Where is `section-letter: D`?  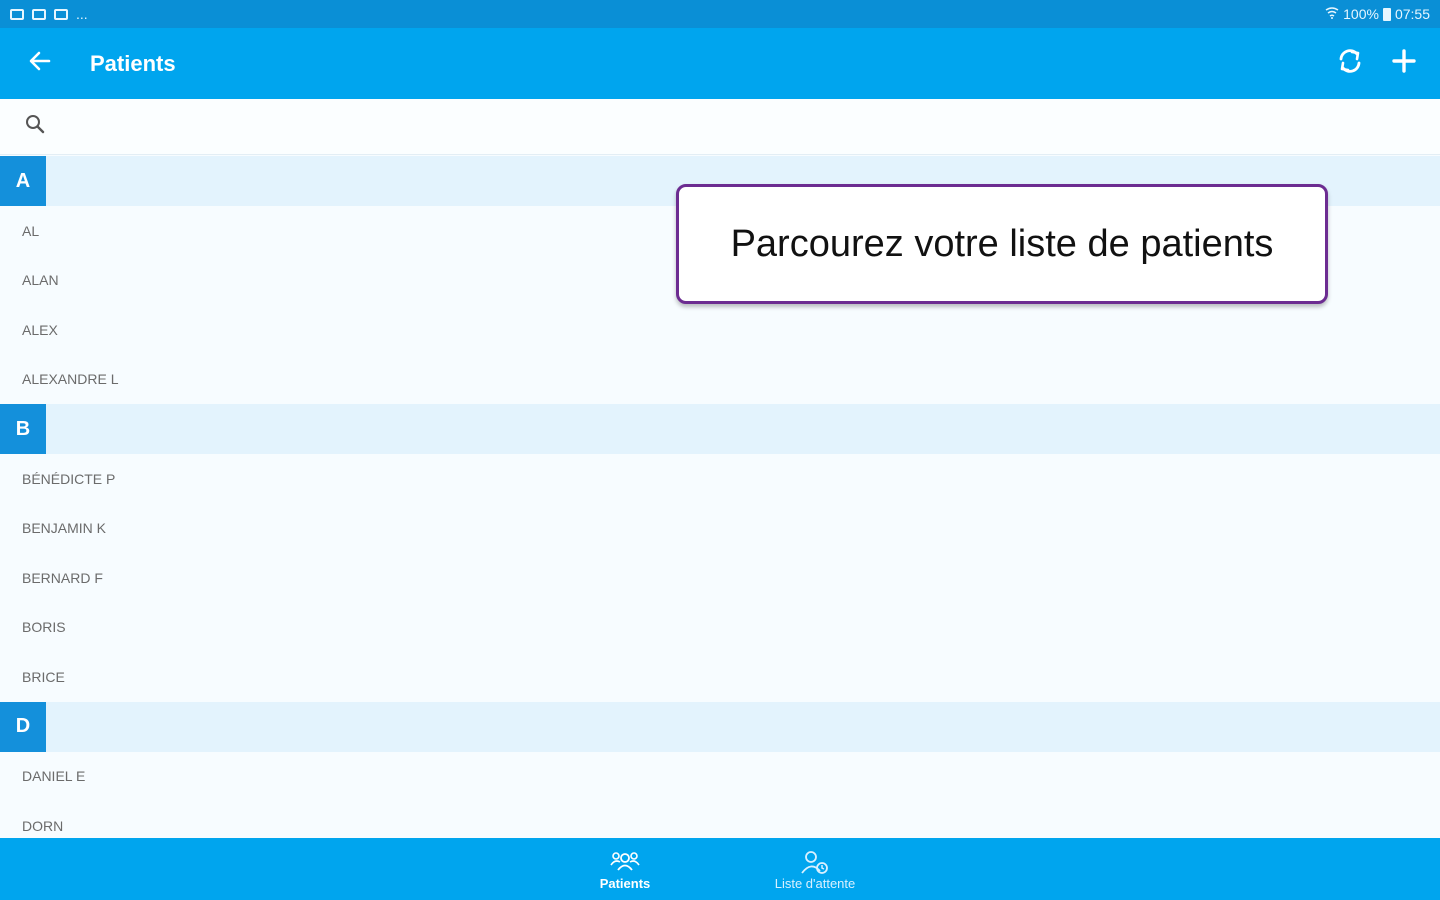
section-letter: D is located at coordinates (23, 726).